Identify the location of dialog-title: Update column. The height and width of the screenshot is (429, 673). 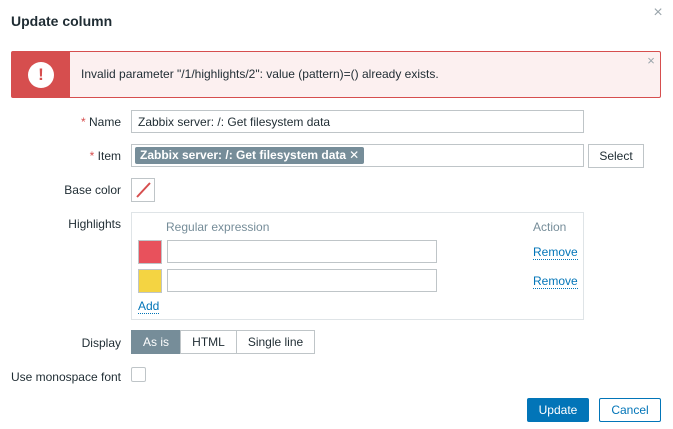
(62, 21).